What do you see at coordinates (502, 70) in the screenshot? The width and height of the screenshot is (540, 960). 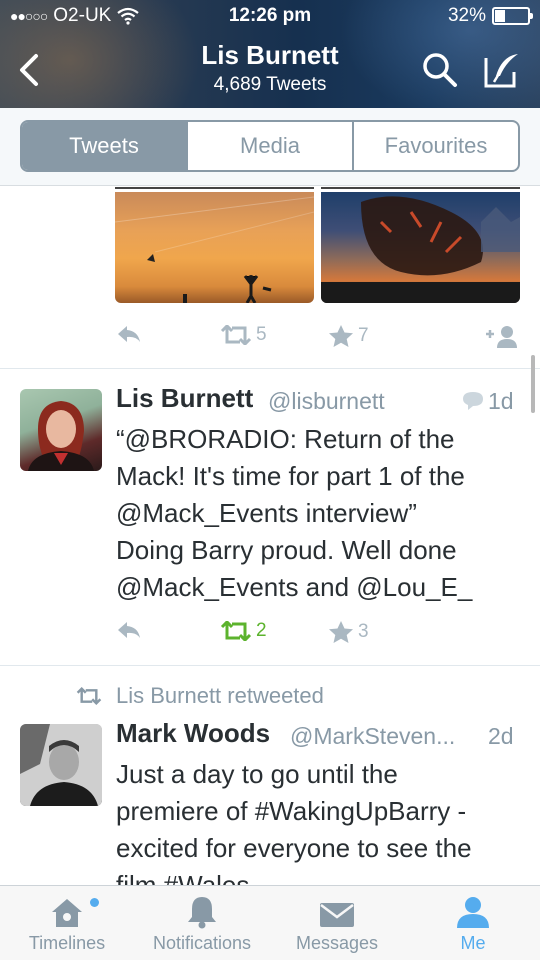 I see `compose-tweet-icon` at bounding box center [502, 70].